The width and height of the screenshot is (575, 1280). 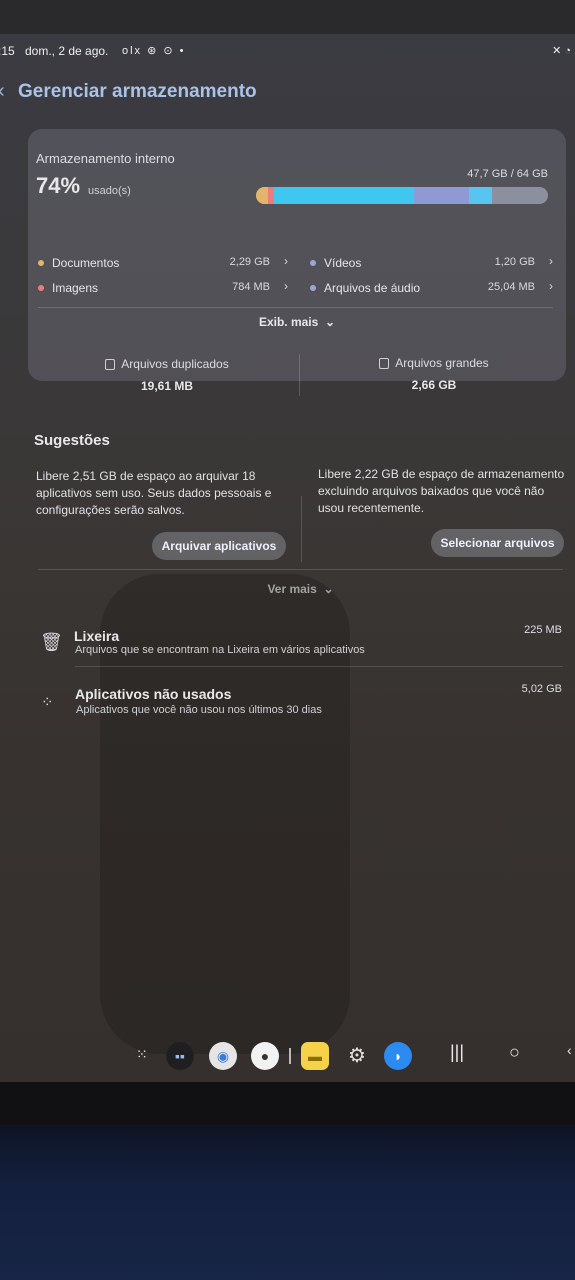 I want to click on camera-icon: ●, so click(x=265, y=1056).